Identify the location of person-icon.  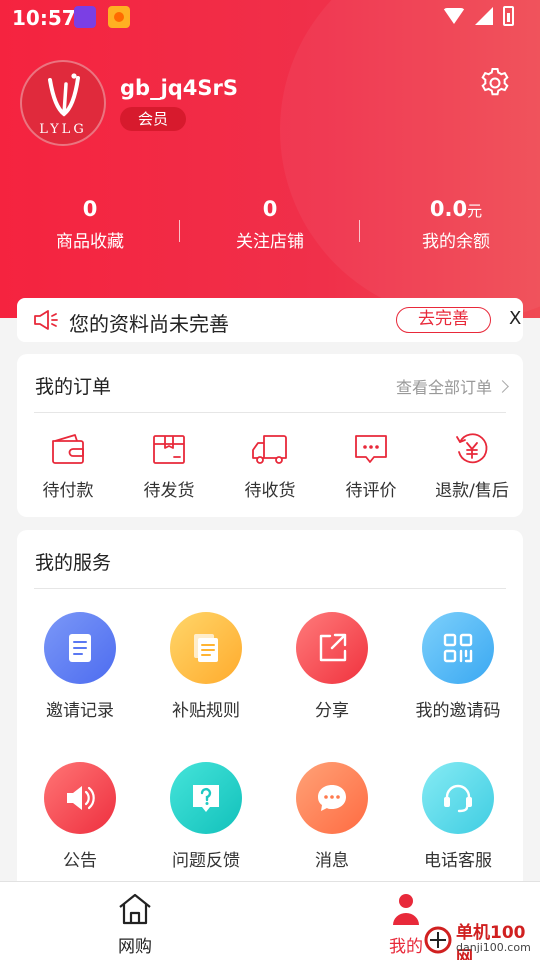
(406, 909).